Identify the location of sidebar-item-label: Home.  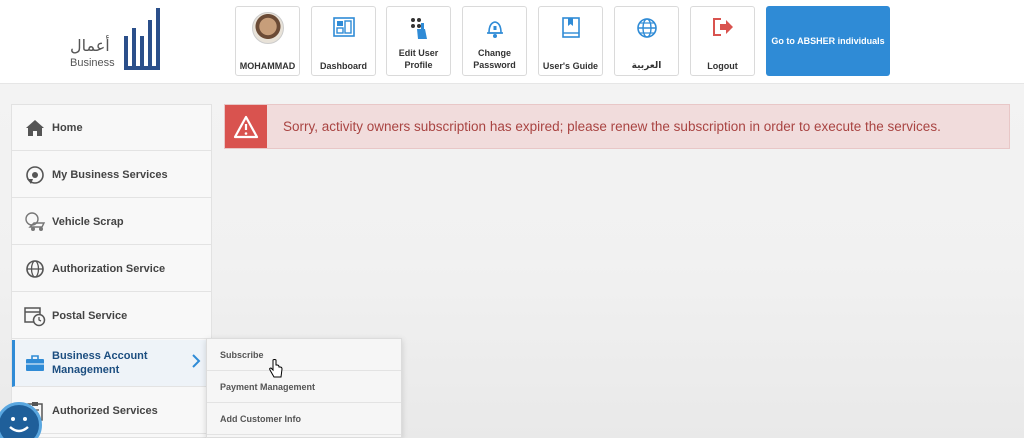
(67, 127).